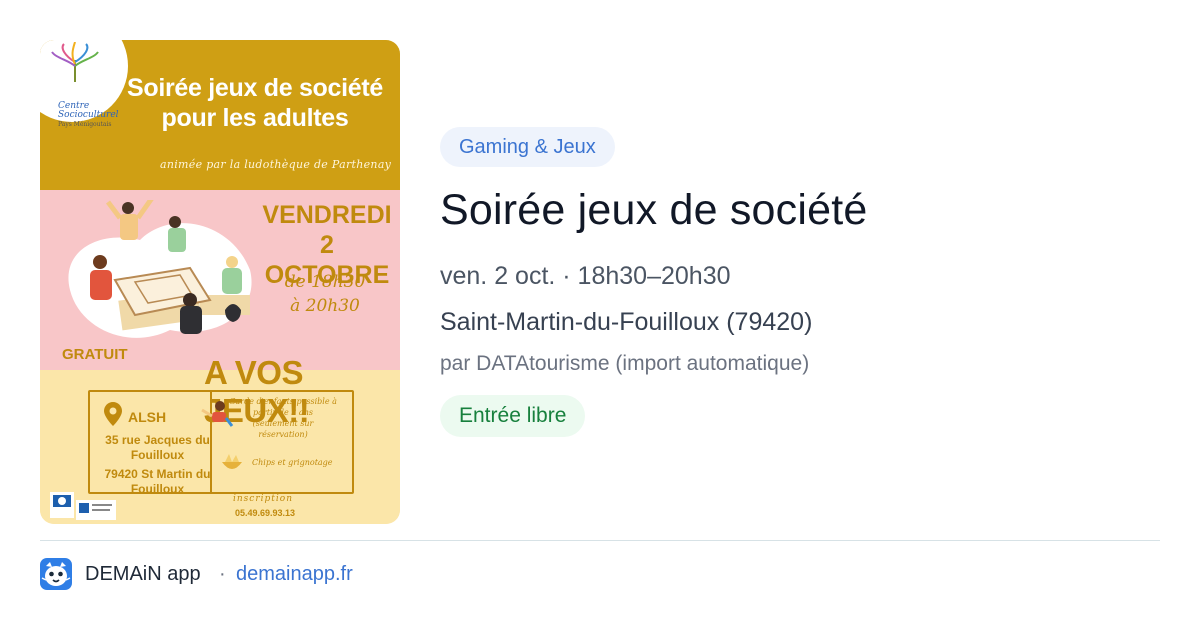 The width and height of the screenshot is (1200, 630). I want to click on demain-app-icon, so click(56, 574).